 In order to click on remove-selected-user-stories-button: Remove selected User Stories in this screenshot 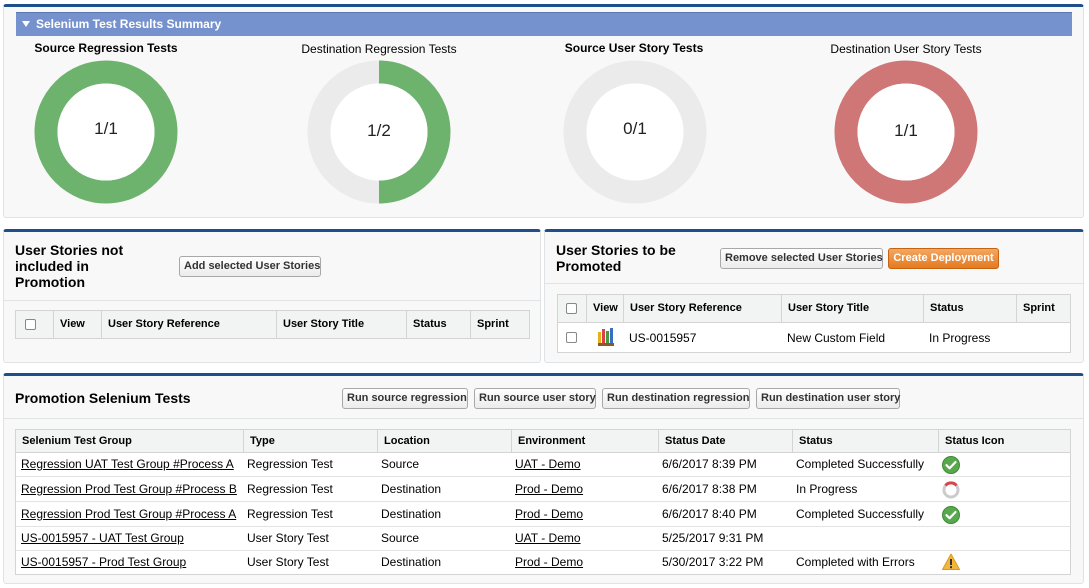, I will do `click(801, 258)`.